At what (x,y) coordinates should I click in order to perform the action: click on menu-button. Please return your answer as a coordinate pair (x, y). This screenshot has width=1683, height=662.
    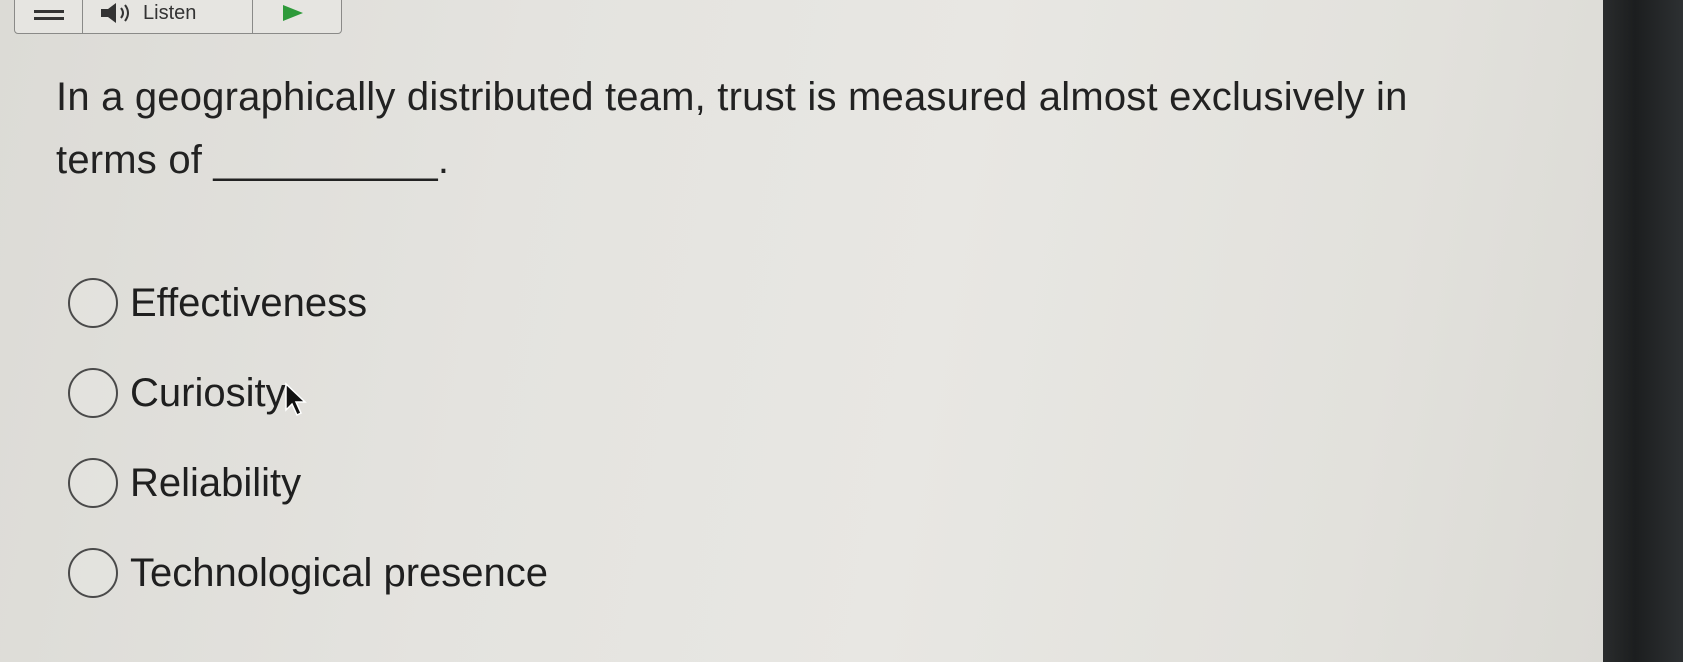
    Looking at the image, I should click on (49, 16).